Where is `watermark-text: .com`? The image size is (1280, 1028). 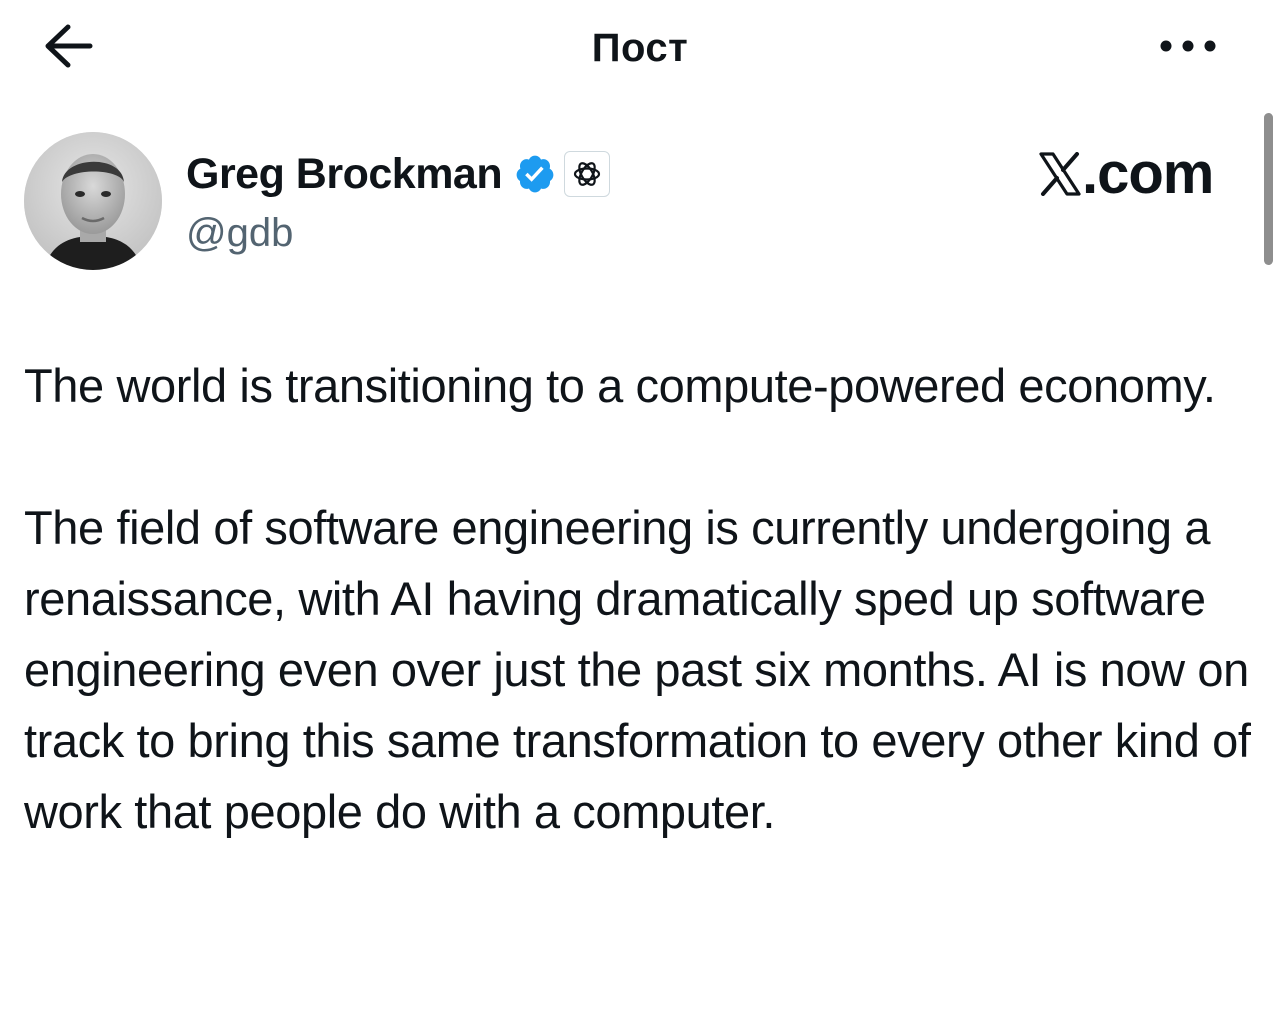
watermark-text: .com is located at coordinates (1148, 173).